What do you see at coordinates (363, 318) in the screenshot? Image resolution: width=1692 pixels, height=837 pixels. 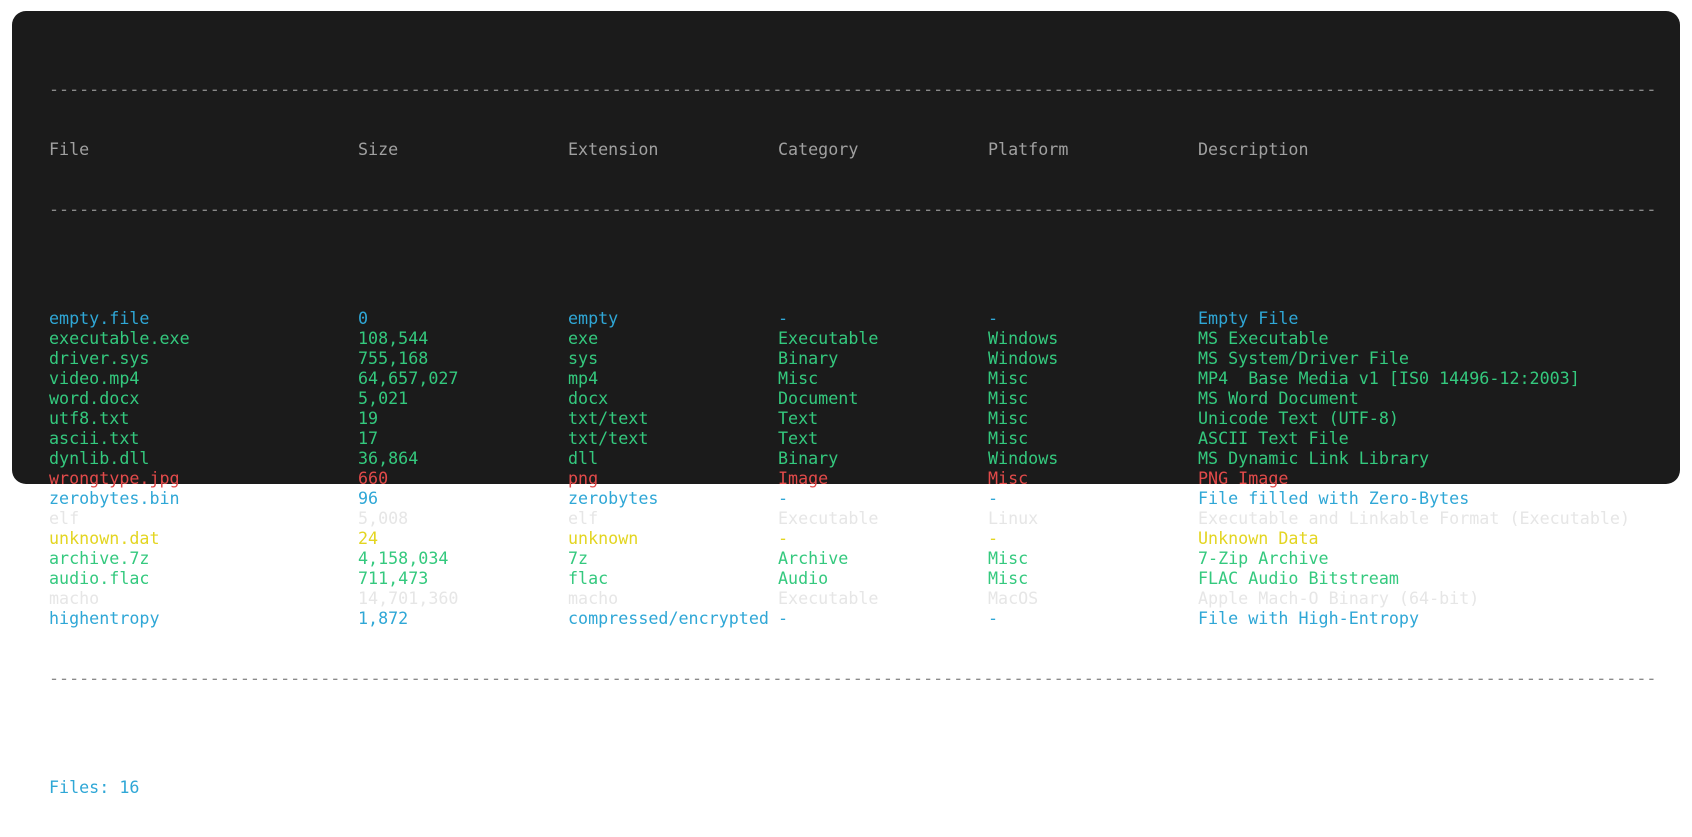 I see `cell-size: 0` at bounding box center [363, 318].